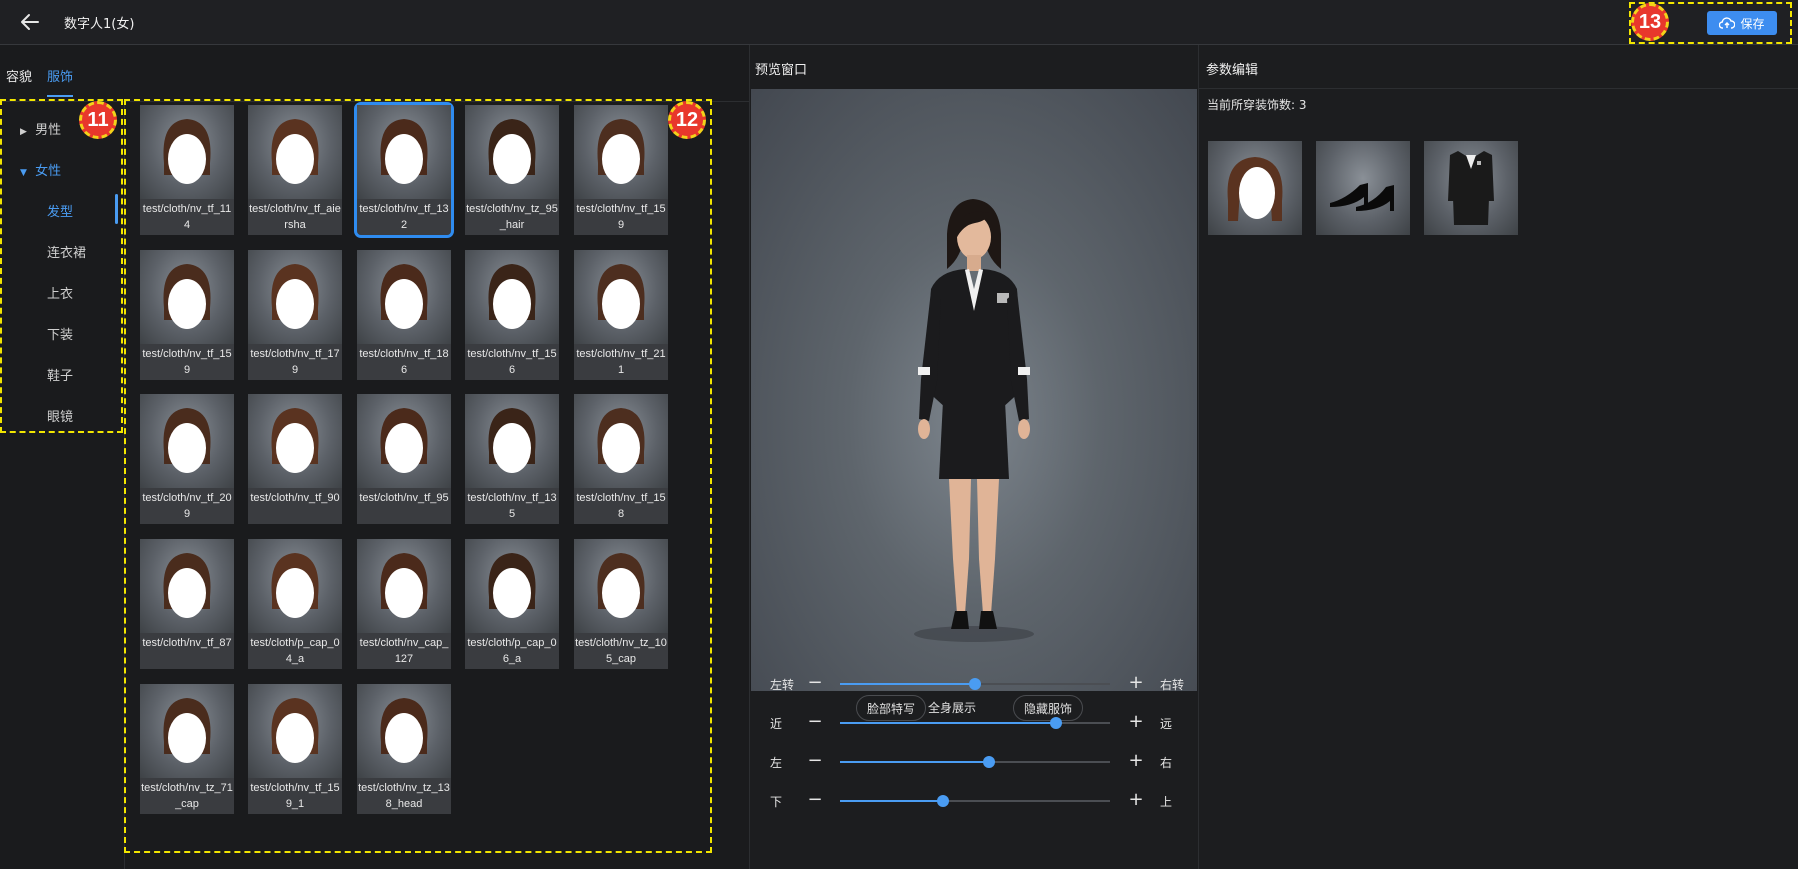 This screenshot has width=1798, height=869. Describe the element at coordinates (30, 22) in the screenshot. I see `back-arrow-icon` at that location.